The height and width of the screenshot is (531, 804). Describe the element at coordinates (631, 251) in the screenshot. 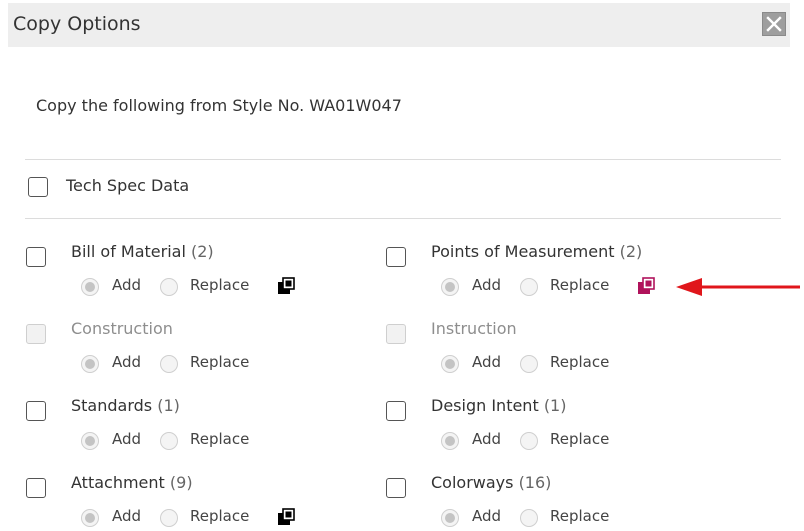

I see `pom-count: (2)` at that location.